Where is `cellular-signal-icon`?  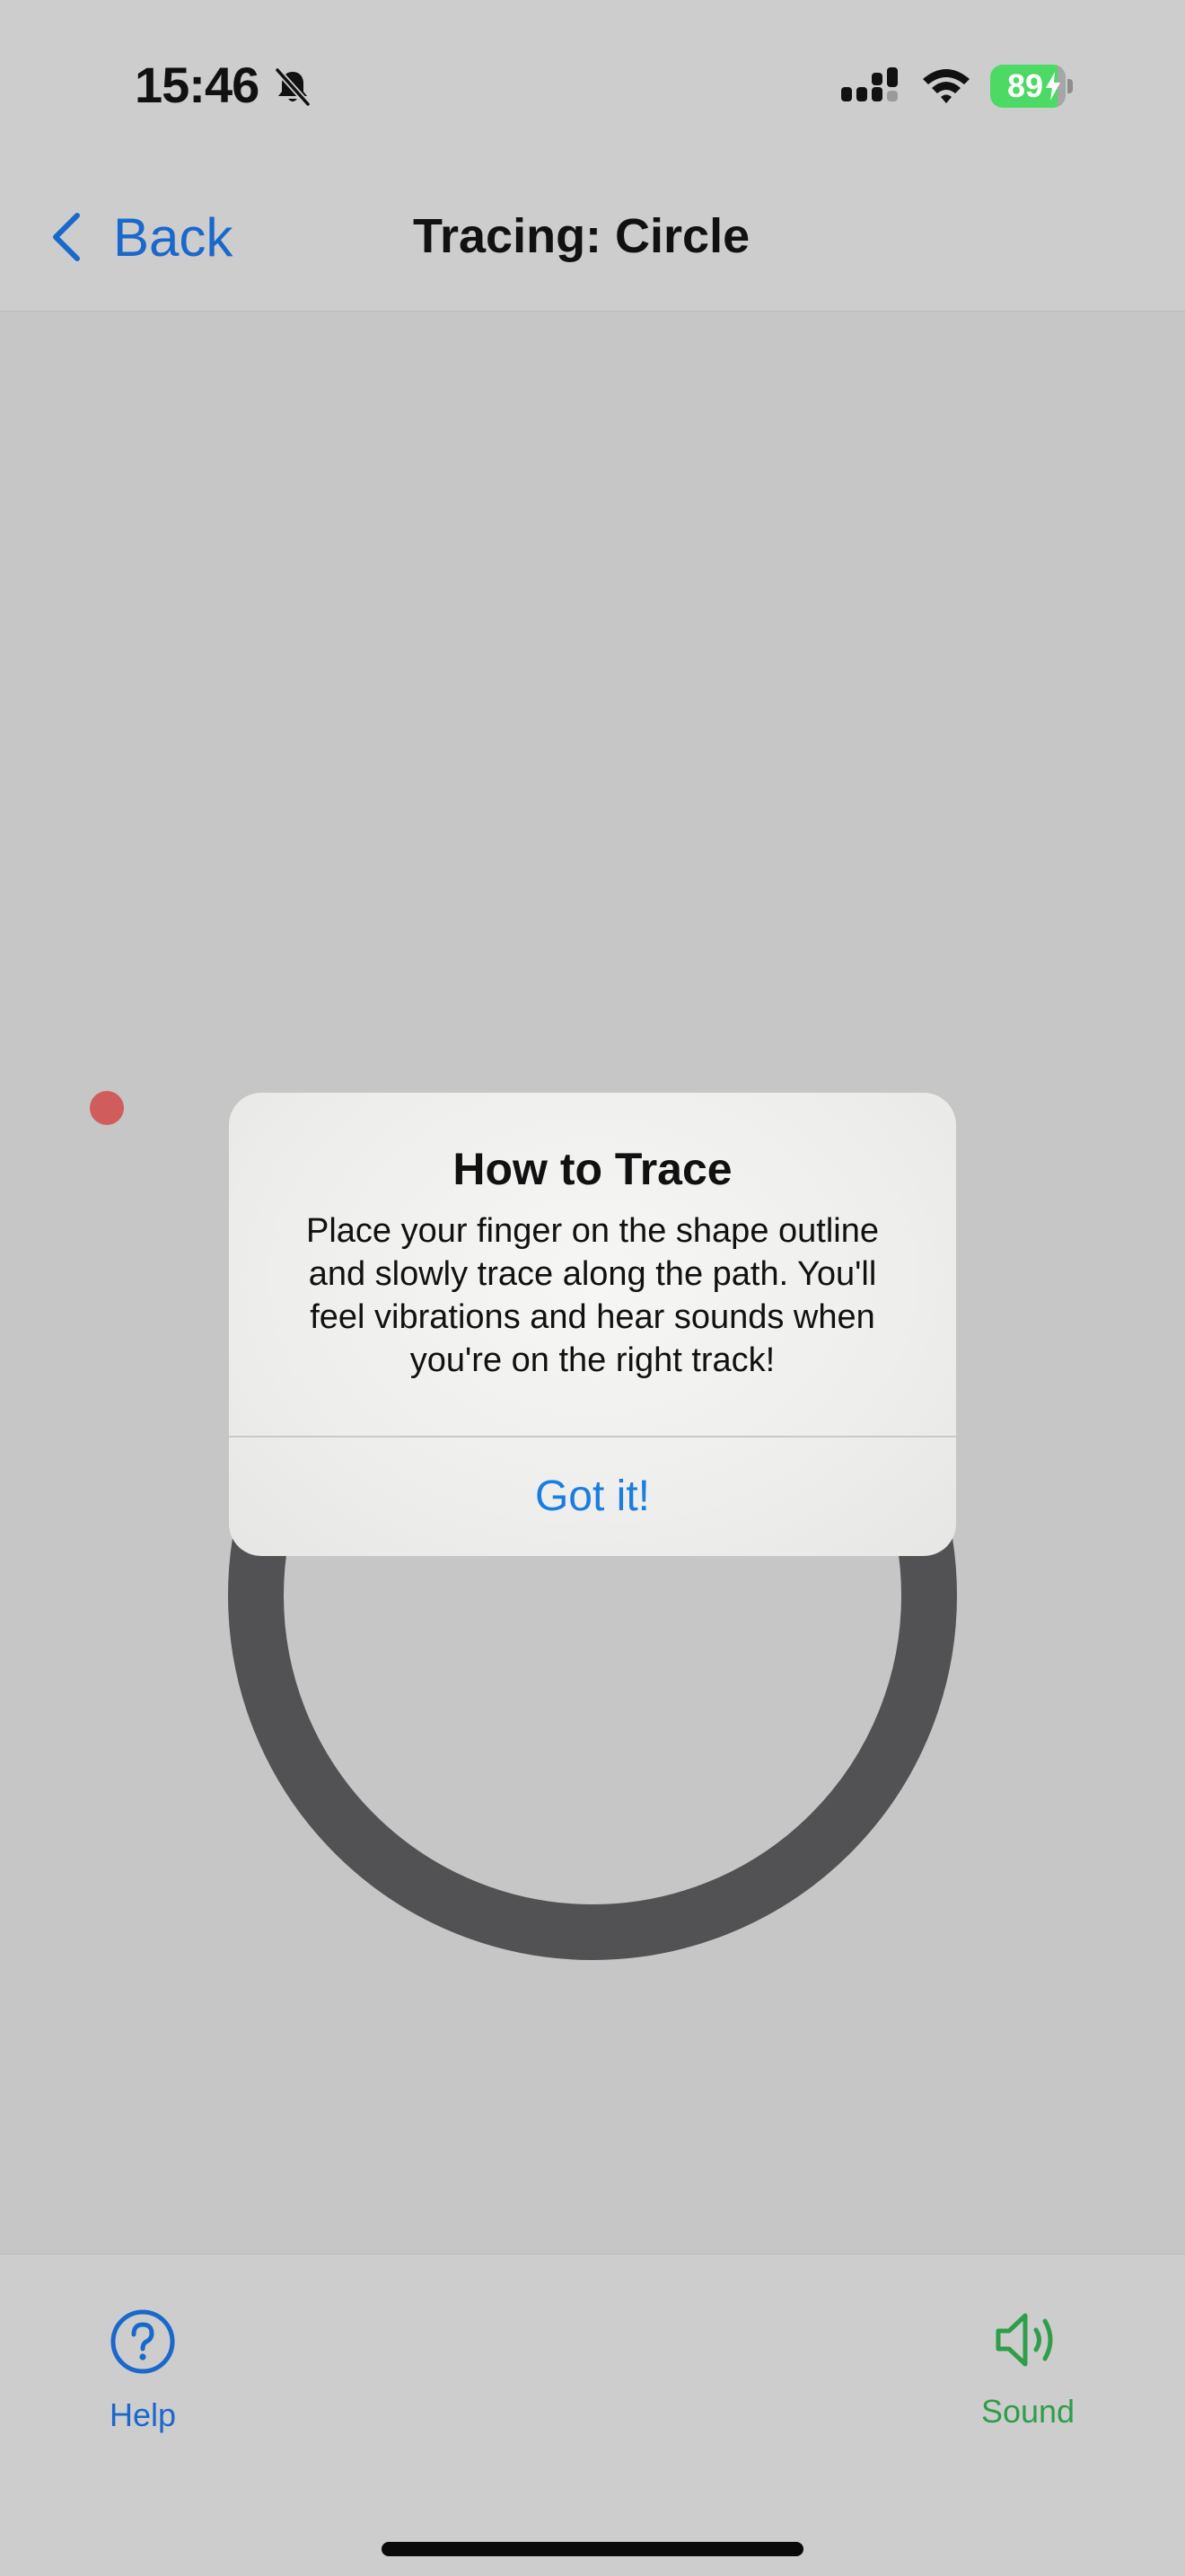
cellular-signal-icon is located at coordinates (869, 84).